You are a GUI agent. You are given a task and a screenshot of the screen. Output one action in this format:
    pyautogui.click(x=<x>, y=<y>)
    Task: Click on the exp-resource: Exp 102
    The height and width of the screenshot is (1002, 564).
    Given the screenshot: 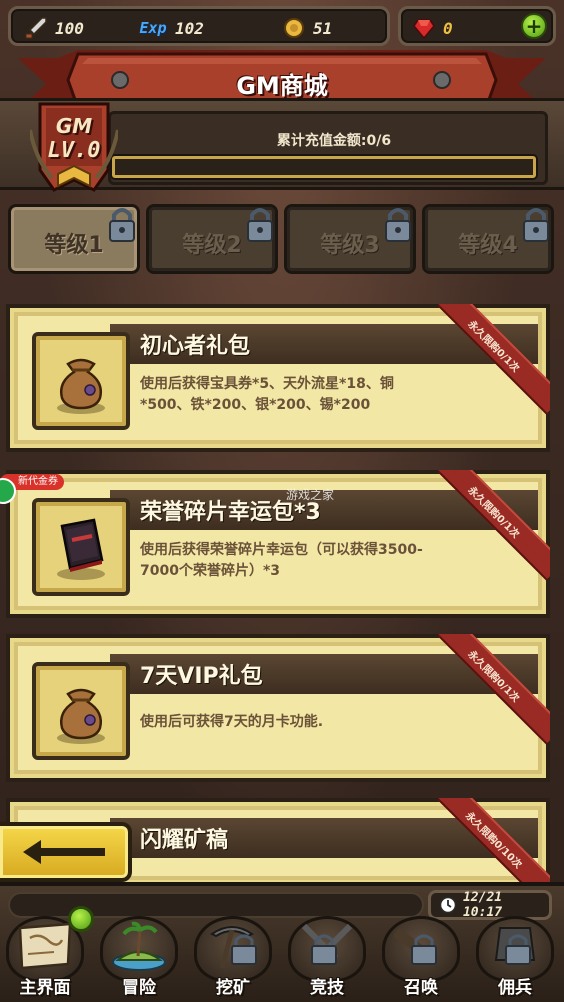 What is the action you would take?
    pyautogui.click(x=170, y=28)
    